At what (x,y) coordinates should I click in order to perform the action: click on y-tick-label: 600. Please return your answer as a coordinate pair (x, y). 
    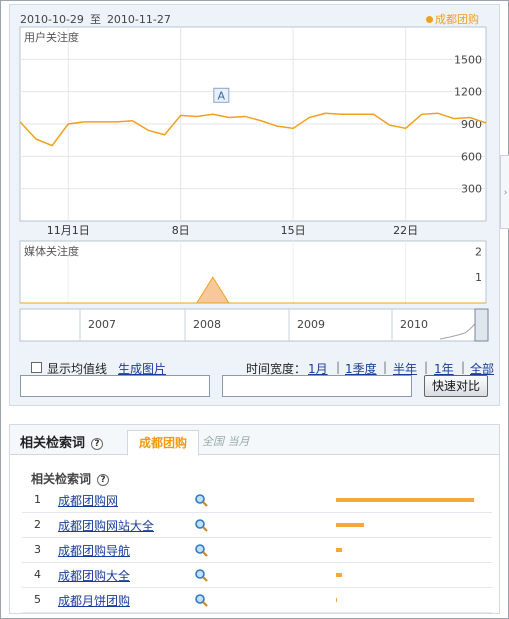
    Looking at the image, I should click on (471, 156).